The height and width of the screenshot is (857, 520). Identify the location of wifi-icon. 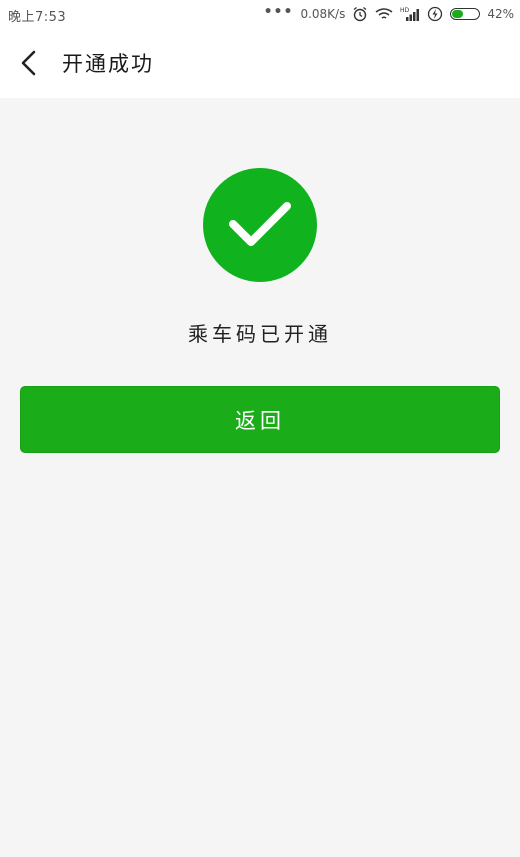
(384, 14).